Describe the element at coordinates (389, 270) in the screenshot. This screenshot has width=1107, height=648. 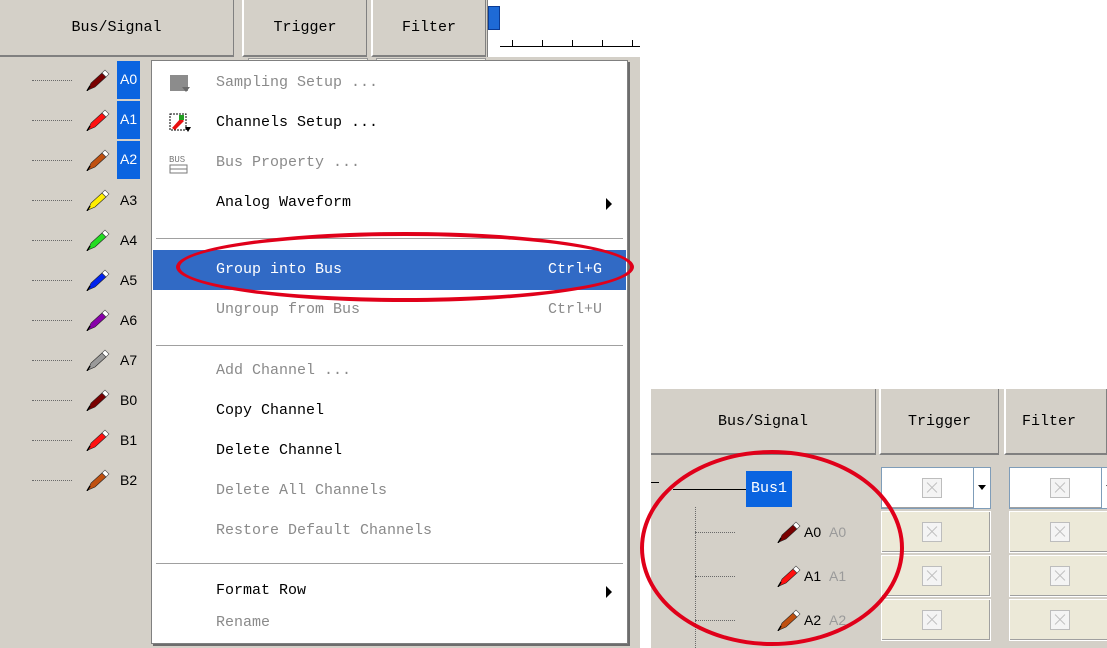
I see `menu-item-group-into-bus: Group into Bus Ctrl+G` at that location.